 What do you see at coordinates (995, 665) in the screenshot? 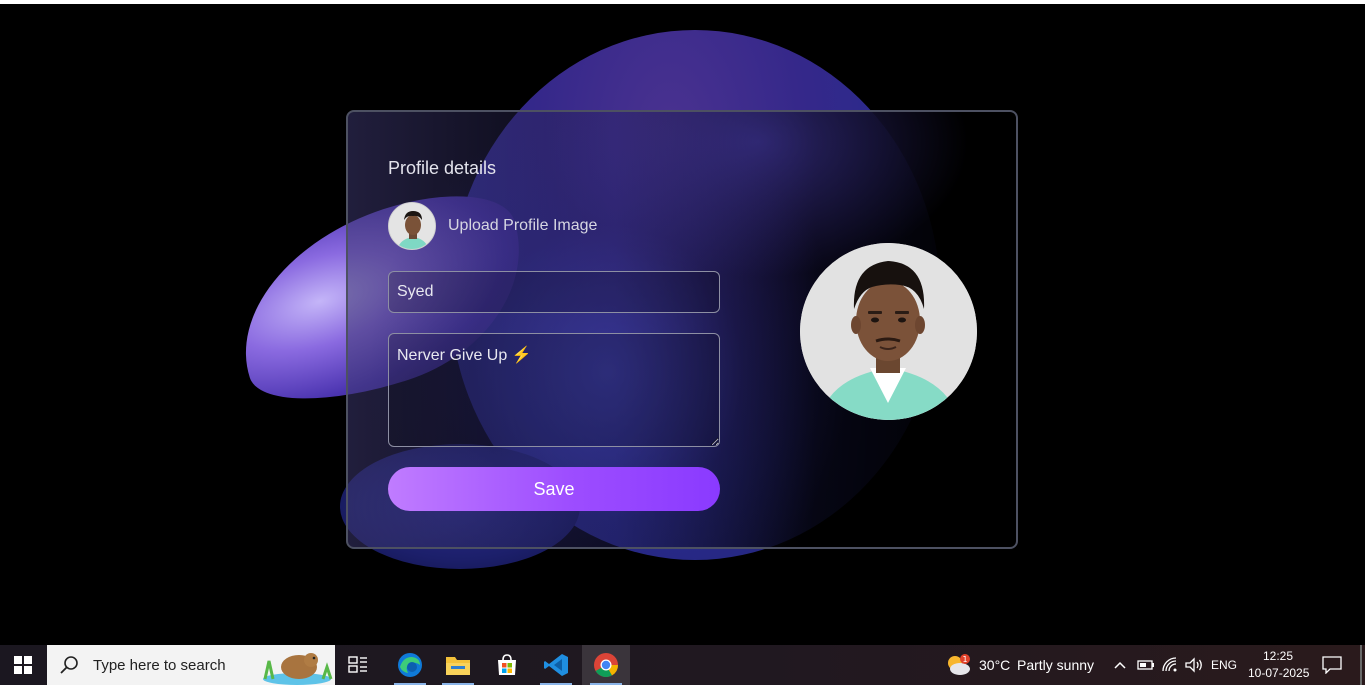
I see `weather-temperature: 30°C` at bounding box center [995, 665].